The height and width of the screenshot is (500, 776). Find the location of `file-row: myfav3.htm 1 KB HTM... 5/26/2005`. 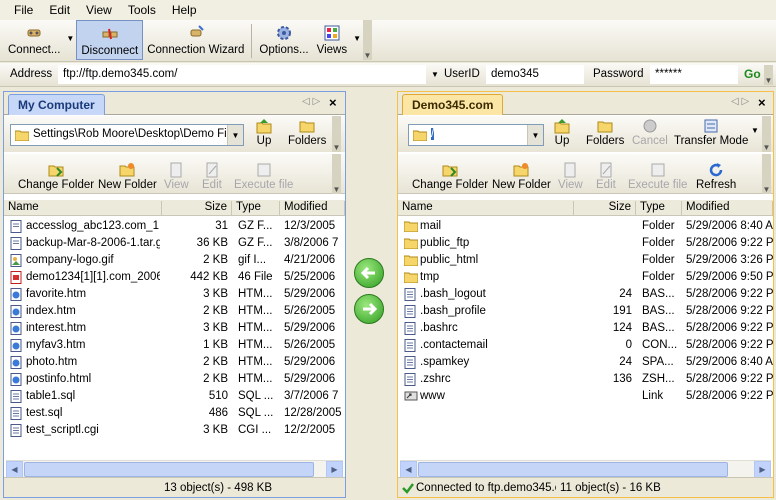

file-row: myfav3.htm 1 KB HTM... 5/26/2005 is located at coordinates (174, 345).